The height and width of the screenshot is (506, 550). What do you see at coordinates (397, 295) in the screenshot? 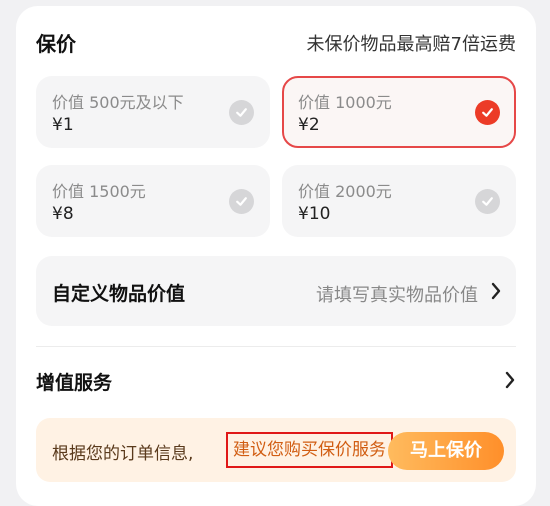
I see `custom-value-placeholder: 请填写真实物品价值` at bounding box center [397, 295].